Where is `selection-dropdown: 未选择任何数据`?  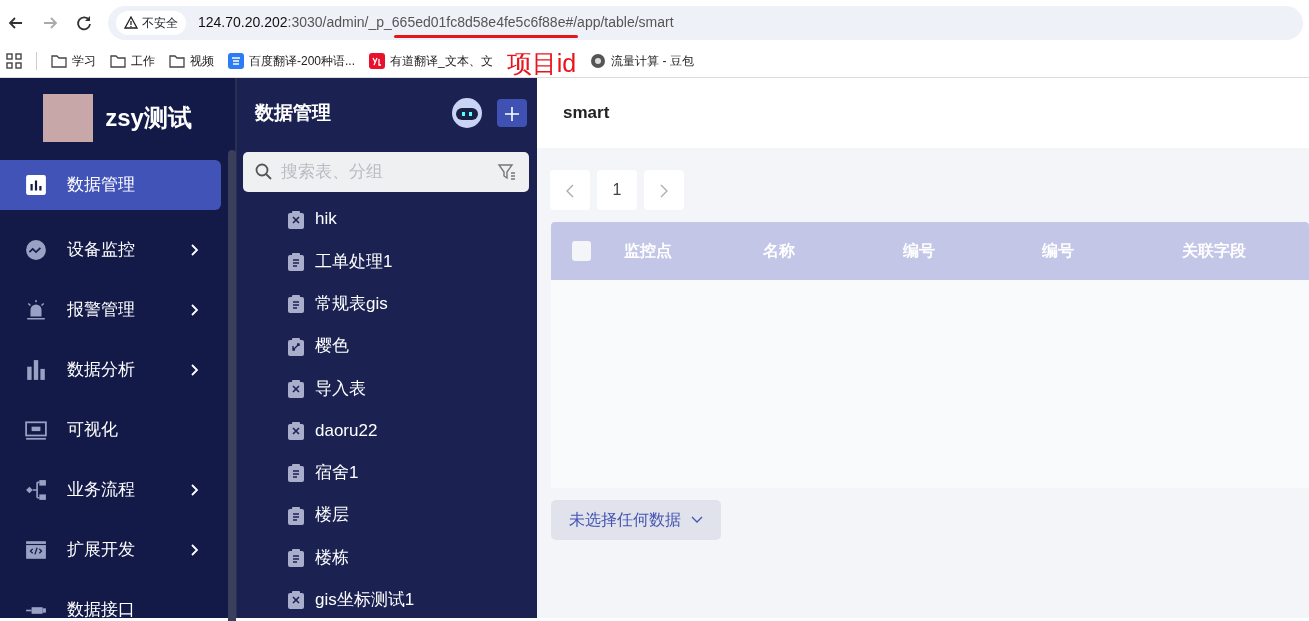
selection-dropdown: 未选择任何数据 is located at coordinates (636, 520).